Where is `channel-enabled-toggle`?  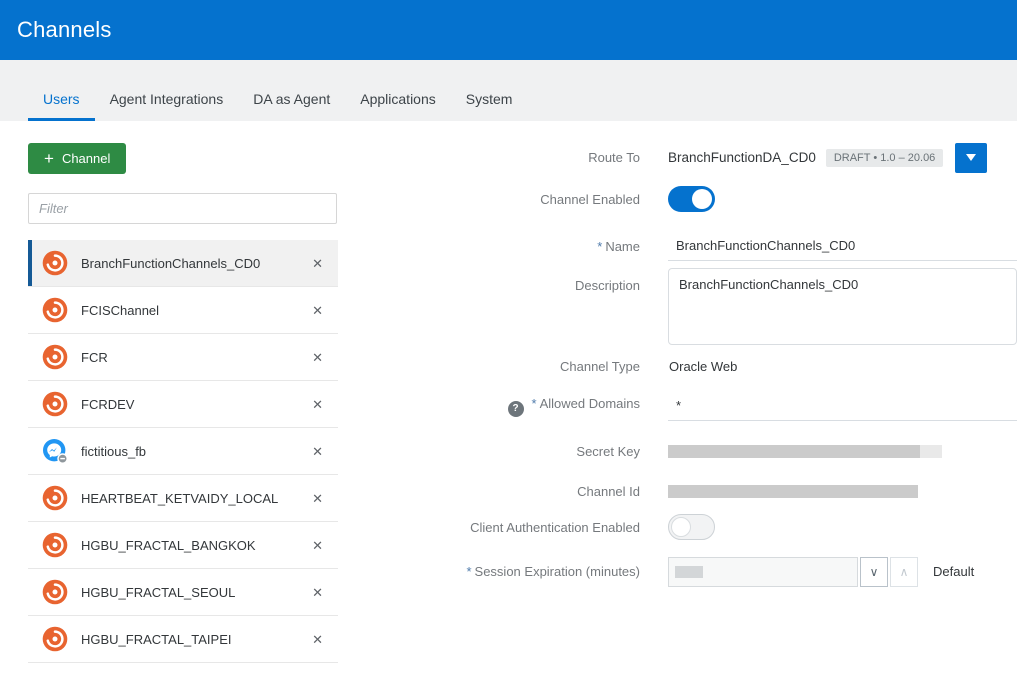 channel-enabled-toggle is located at coordinates (691, 199).